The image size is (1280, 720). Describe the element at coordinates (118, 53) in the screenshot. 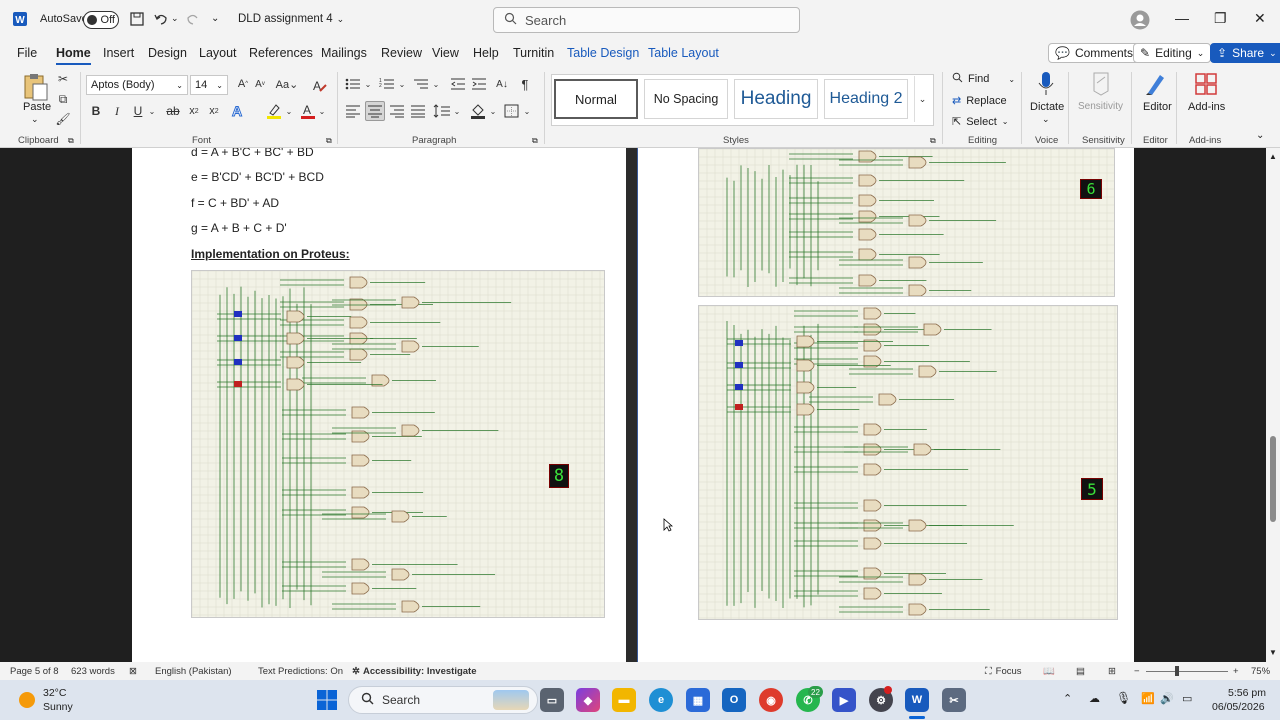

I see `menu-insert: Insert` at that location.